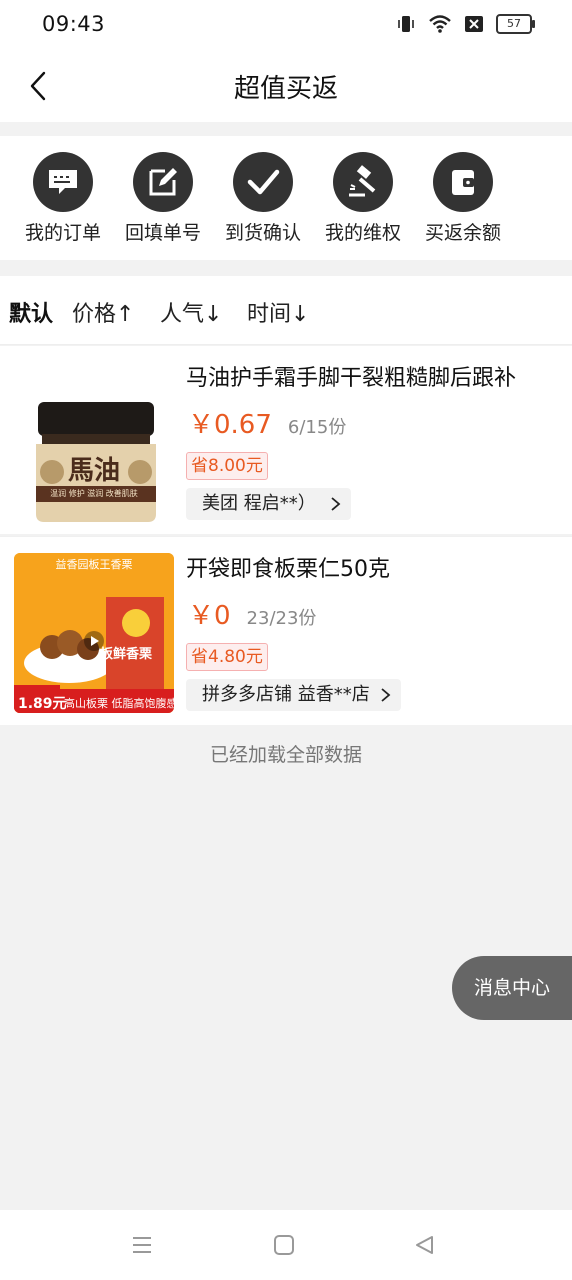 Image resolution: width=572 pixels, height=1280 pixels. What do you see at coordinates (462, 233) in the screenshot?
I see `quick-menu-label: 买返余额` at bounding box center [462, 233].